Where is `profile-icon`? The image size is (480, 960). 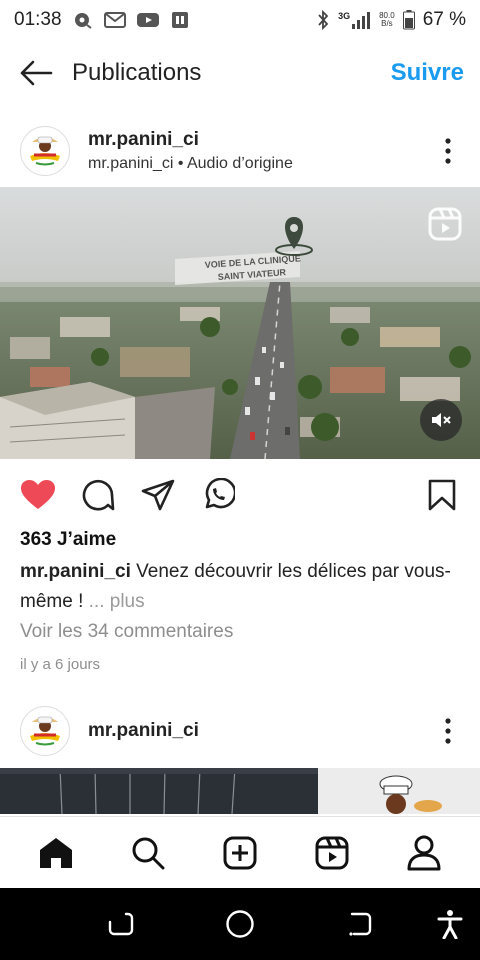
profile-icon is located at coordinates (424, 852).